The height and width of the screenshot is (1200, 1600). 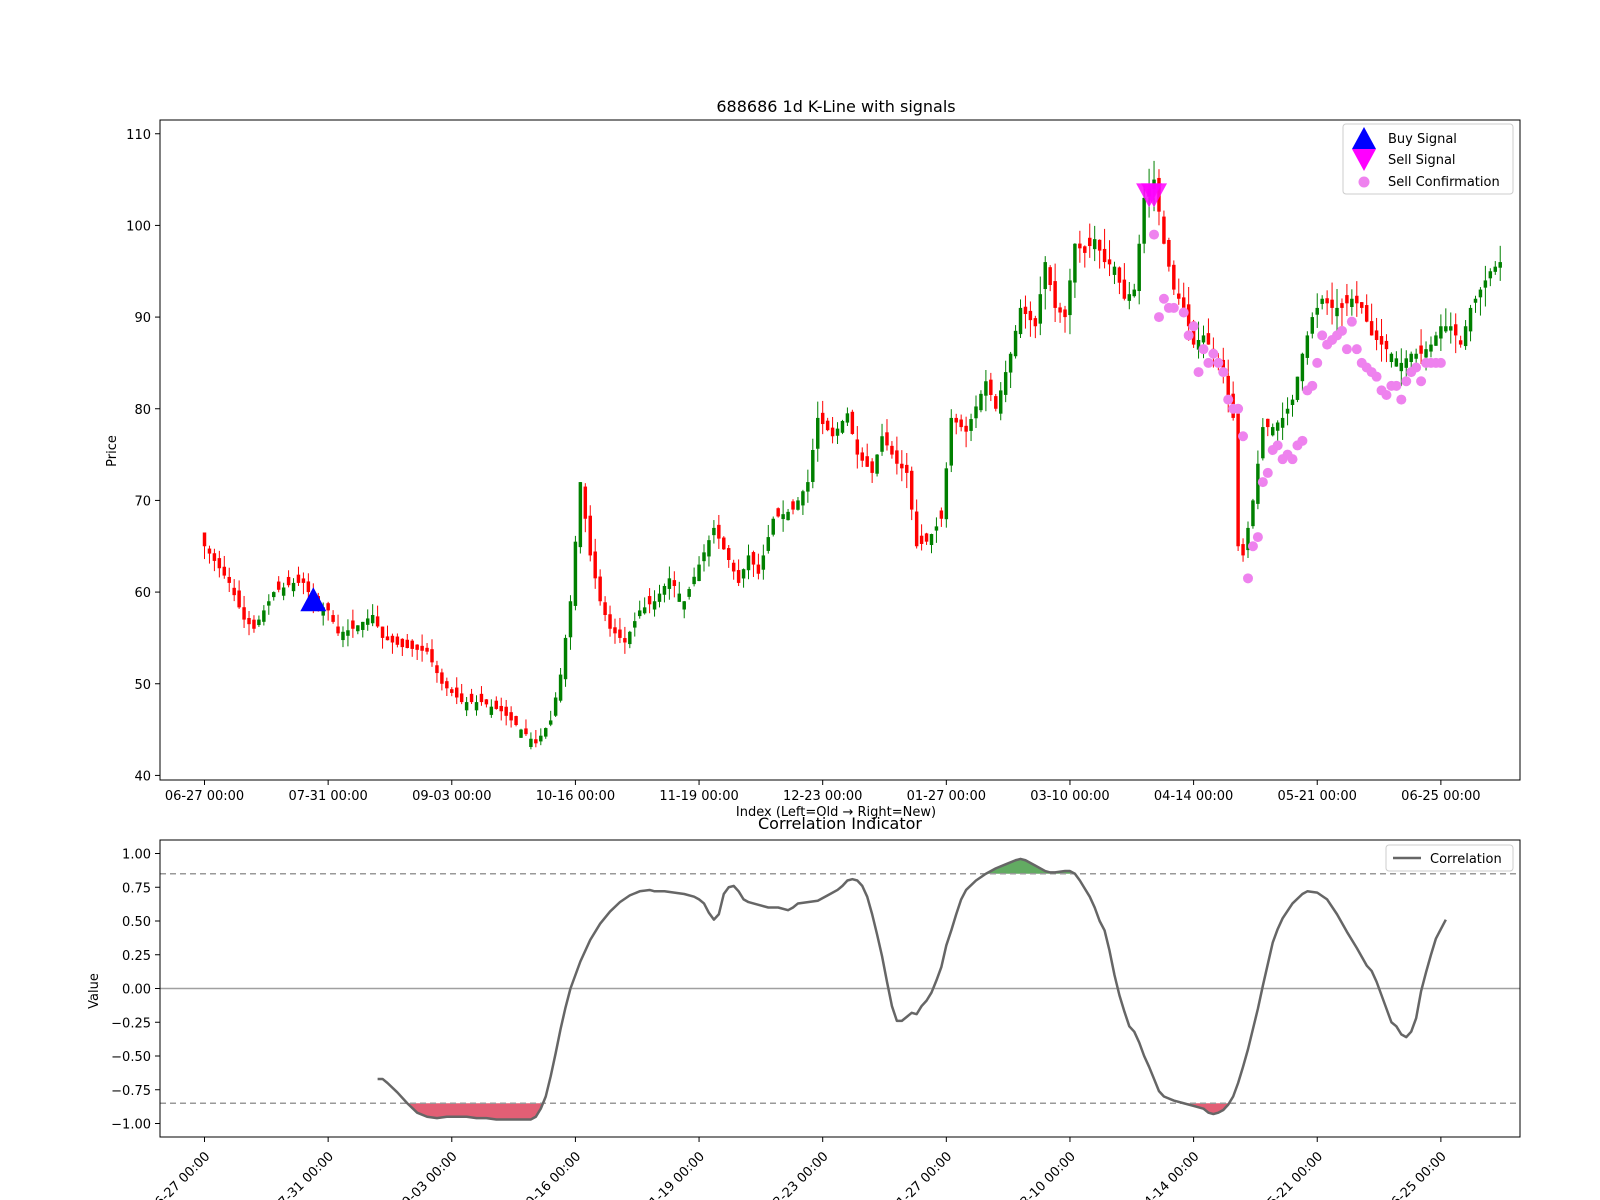 I want to click on kline-x-tick-label: 12-23 00:00, so click(x=822, y=796).